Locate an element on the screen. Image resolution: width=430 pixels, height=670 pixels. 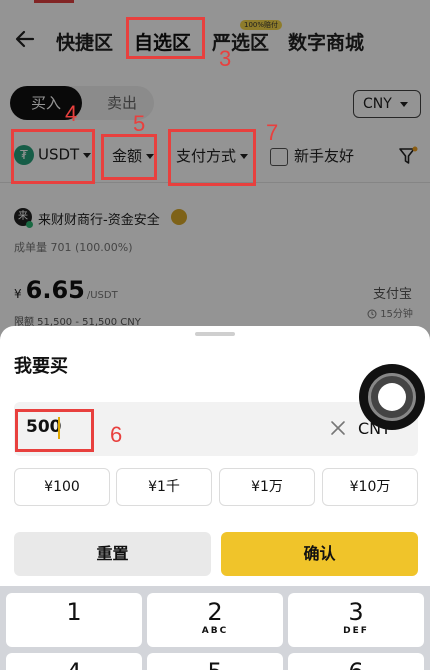
key-6: 6 is located at coordinates (356, 661).